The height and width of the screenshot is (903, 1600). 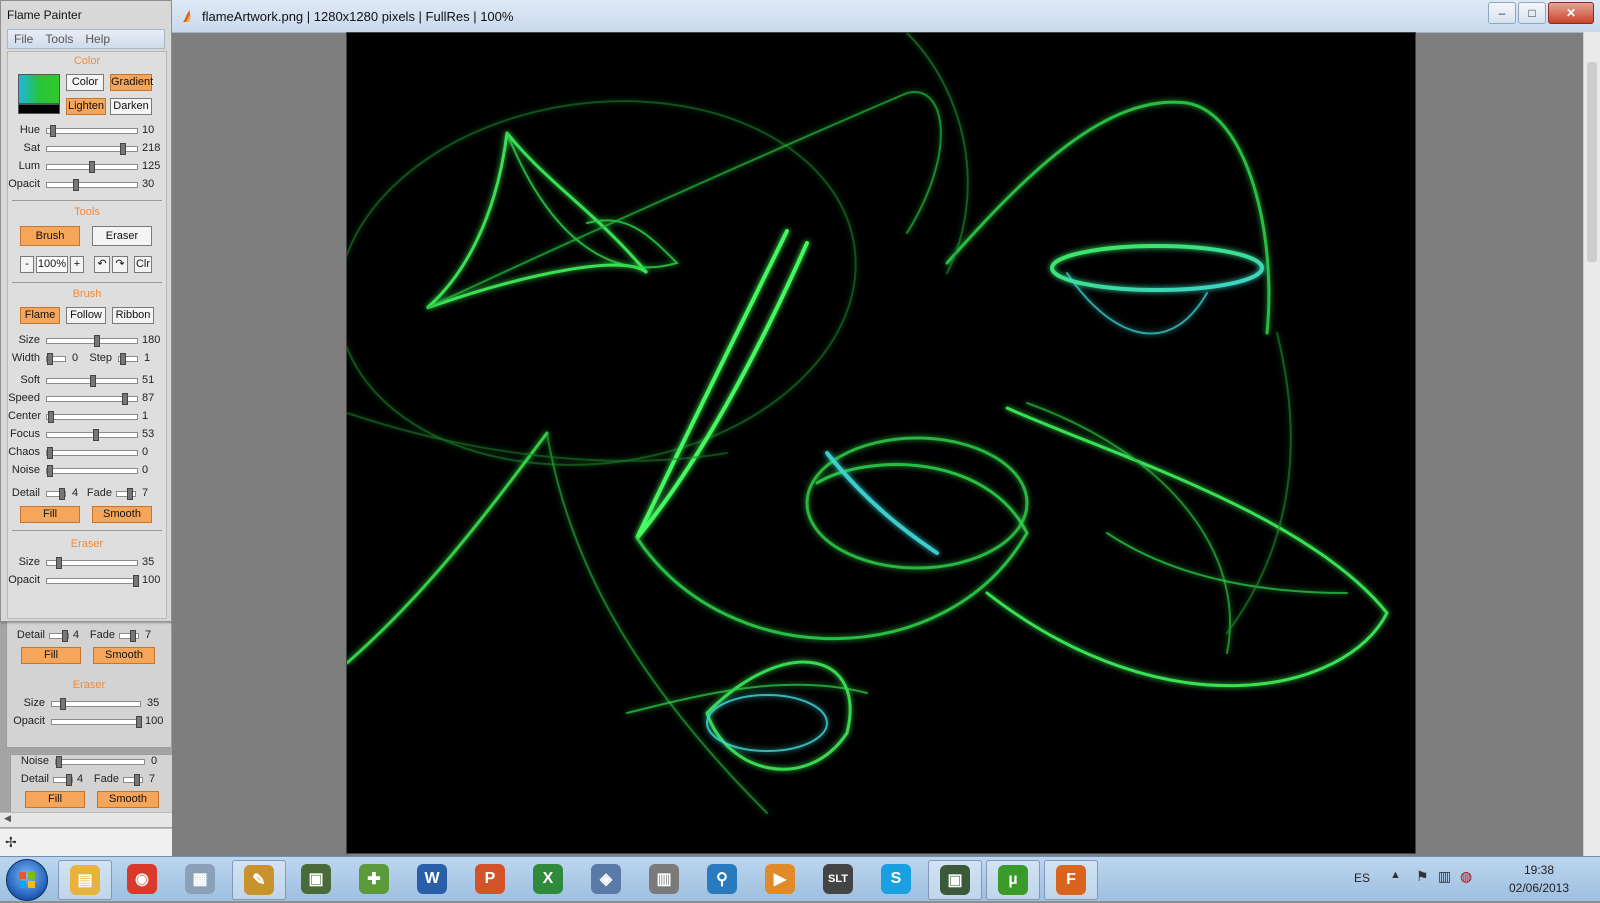 I want to click on taskbar-file-explorer-button: ▤, so click(x=85, y=880).